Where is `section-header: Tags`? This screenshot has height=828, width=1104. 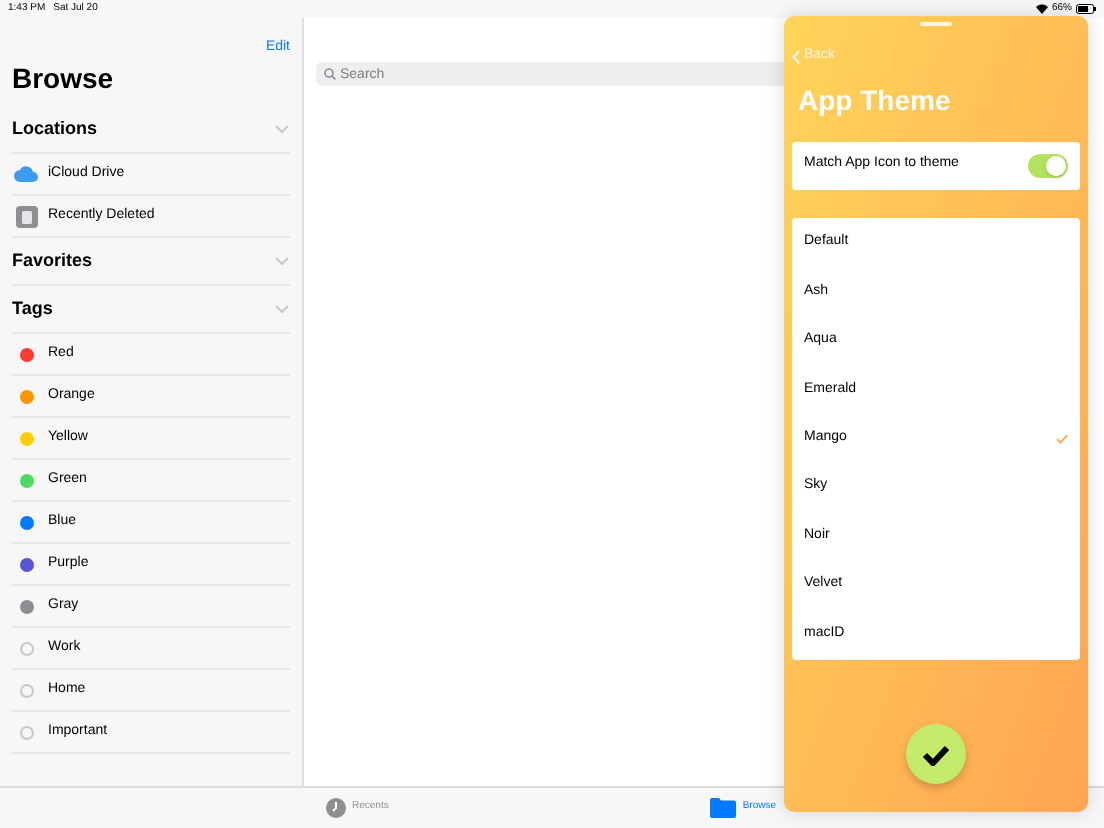 section-header: Tags is located at coordinates (151, 310).